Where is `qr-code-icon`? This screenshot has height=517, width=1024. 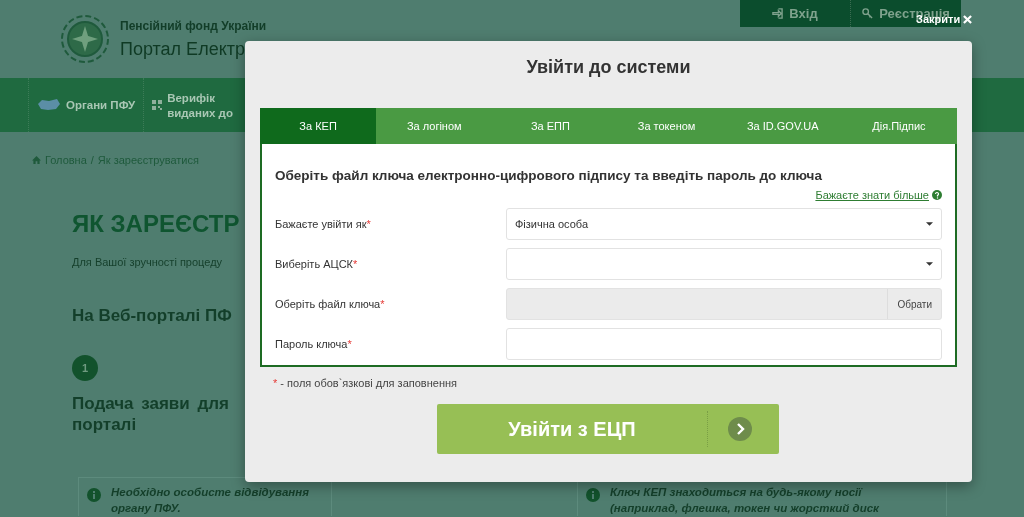 qr-code-icon is located at coordinates (157, 105).